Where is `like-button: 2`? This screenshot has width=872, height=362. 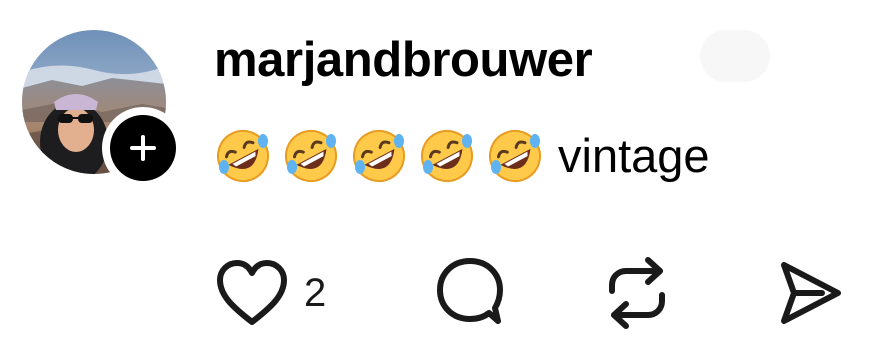 like-button: 2 is located at coordinates (270, 293).